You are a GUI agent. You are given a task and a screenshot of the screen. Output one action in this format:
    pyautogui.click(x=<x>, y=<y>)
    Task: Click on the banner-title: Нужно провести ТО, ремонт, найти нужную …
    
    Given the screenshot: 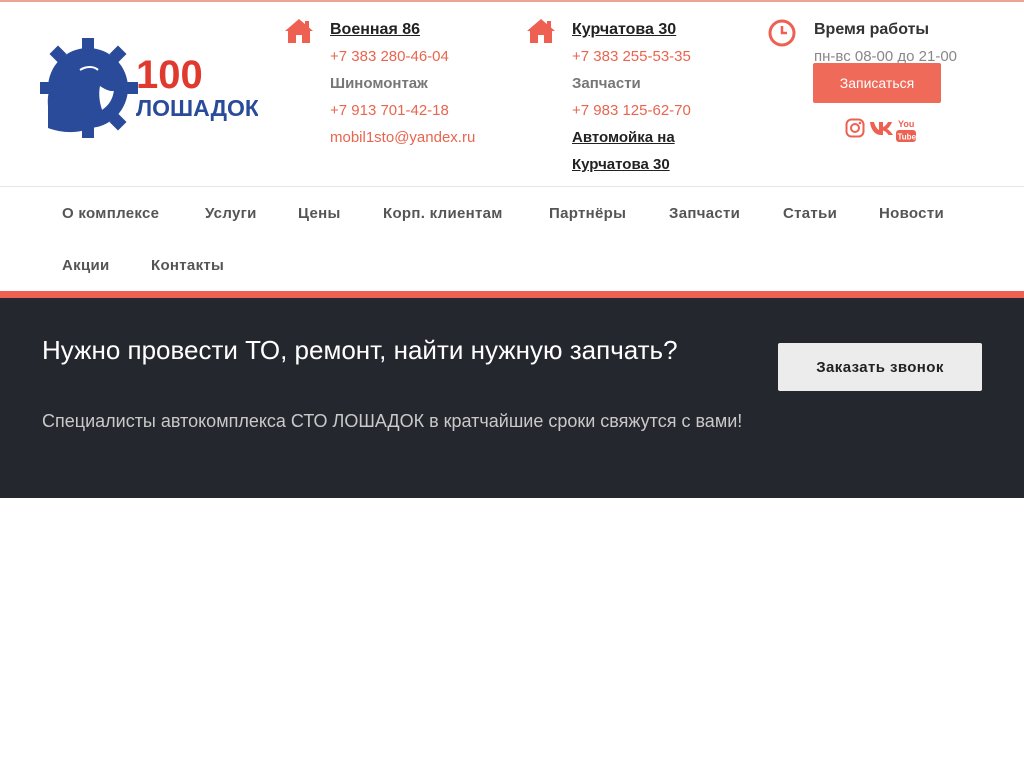 What is the action you would take?
    pyautogui.click(x=360, y=350)
    